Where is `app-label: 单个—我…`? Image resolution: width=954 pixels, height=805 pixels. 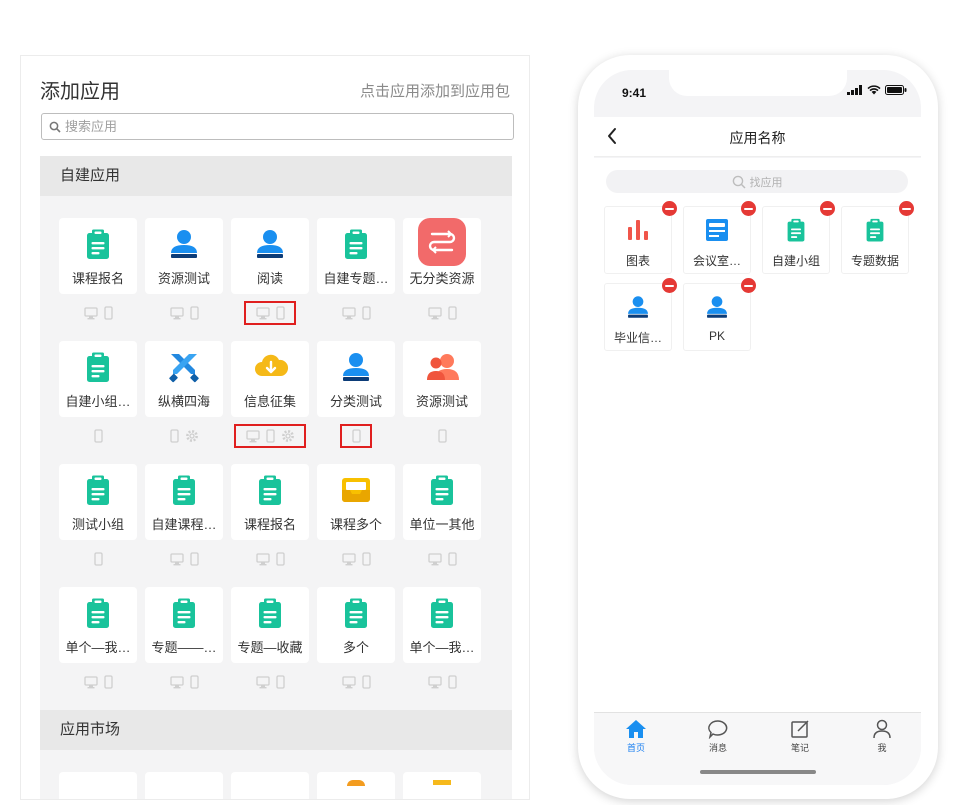 app-label: 单个—我… is located at coordinates (442, 647).